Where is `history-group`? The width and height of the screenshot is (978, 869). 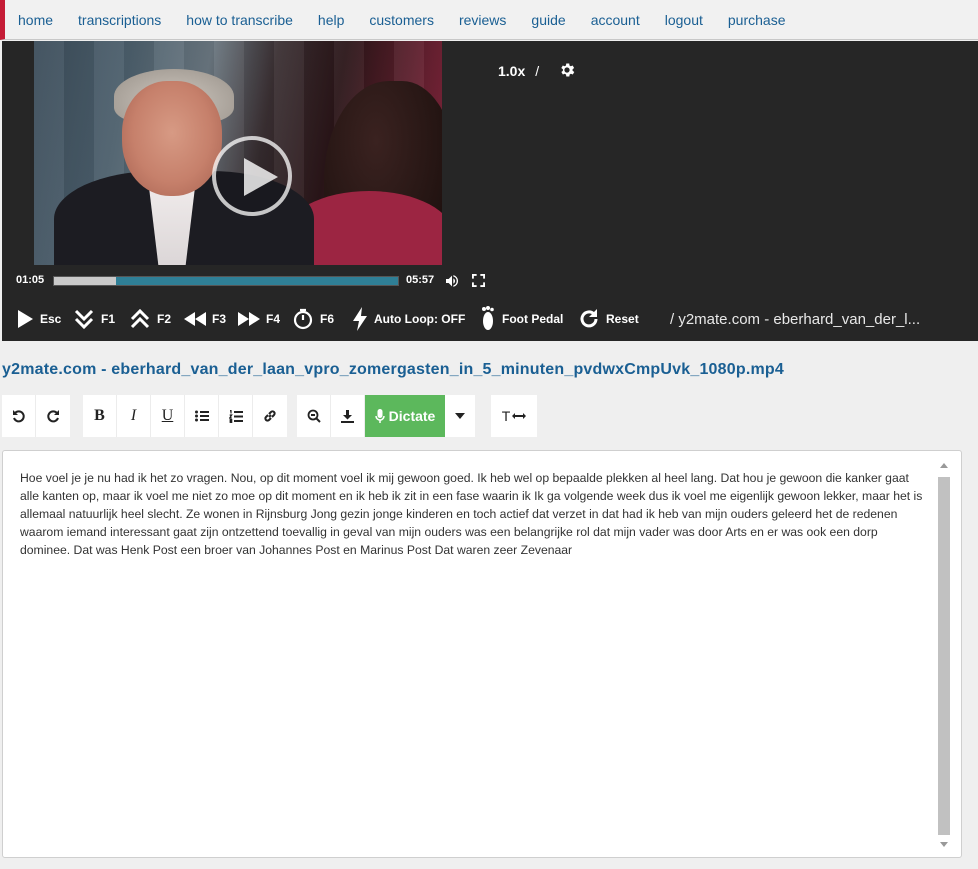
history-group is located at coordinates (36, 416).